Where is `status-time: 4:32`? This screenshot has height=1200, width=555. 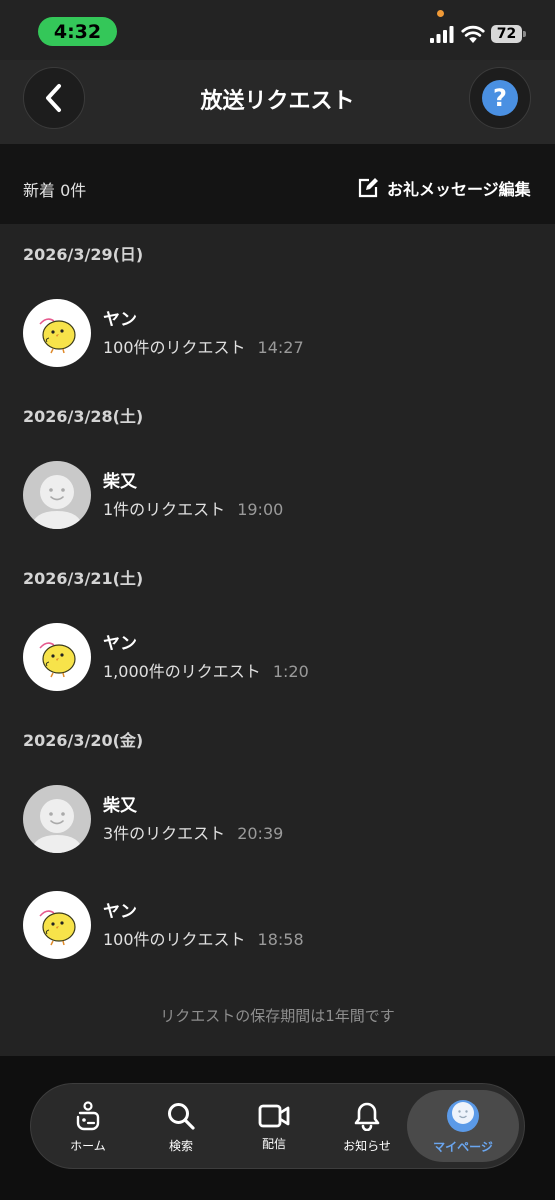 status-time: 4:32 is located at coordinates (77, 31).